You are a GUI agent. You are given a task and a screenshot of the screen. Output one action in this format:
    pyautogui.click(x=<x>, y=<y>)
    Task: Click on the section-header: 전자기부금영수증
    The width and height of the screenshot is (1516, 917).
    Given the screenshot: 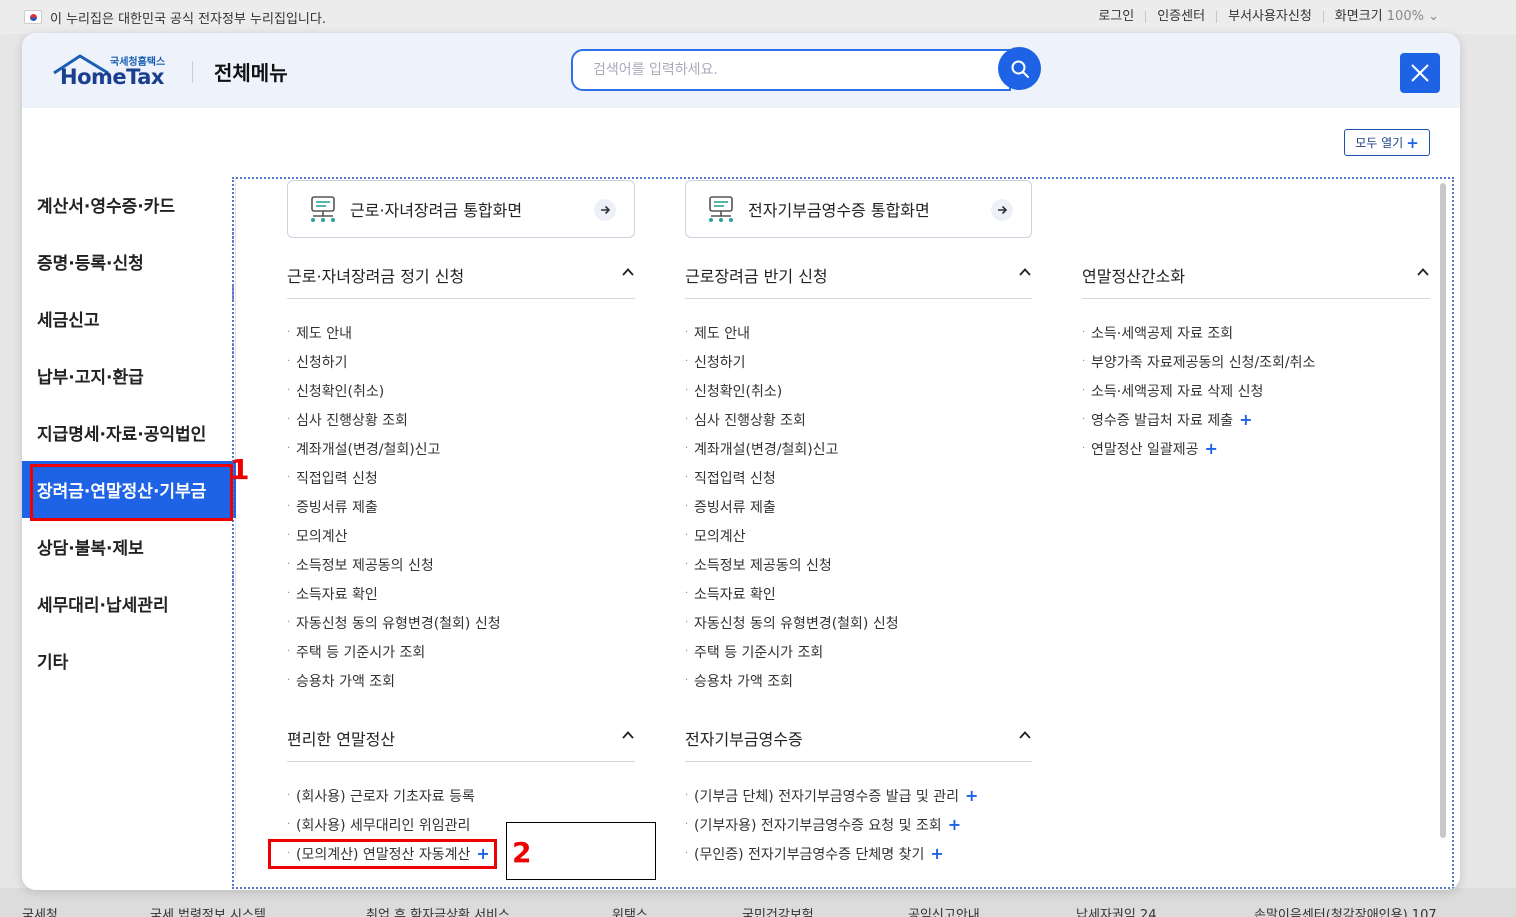 What is the action you would take?
    pyautogui.click(x=858, y=744)
    